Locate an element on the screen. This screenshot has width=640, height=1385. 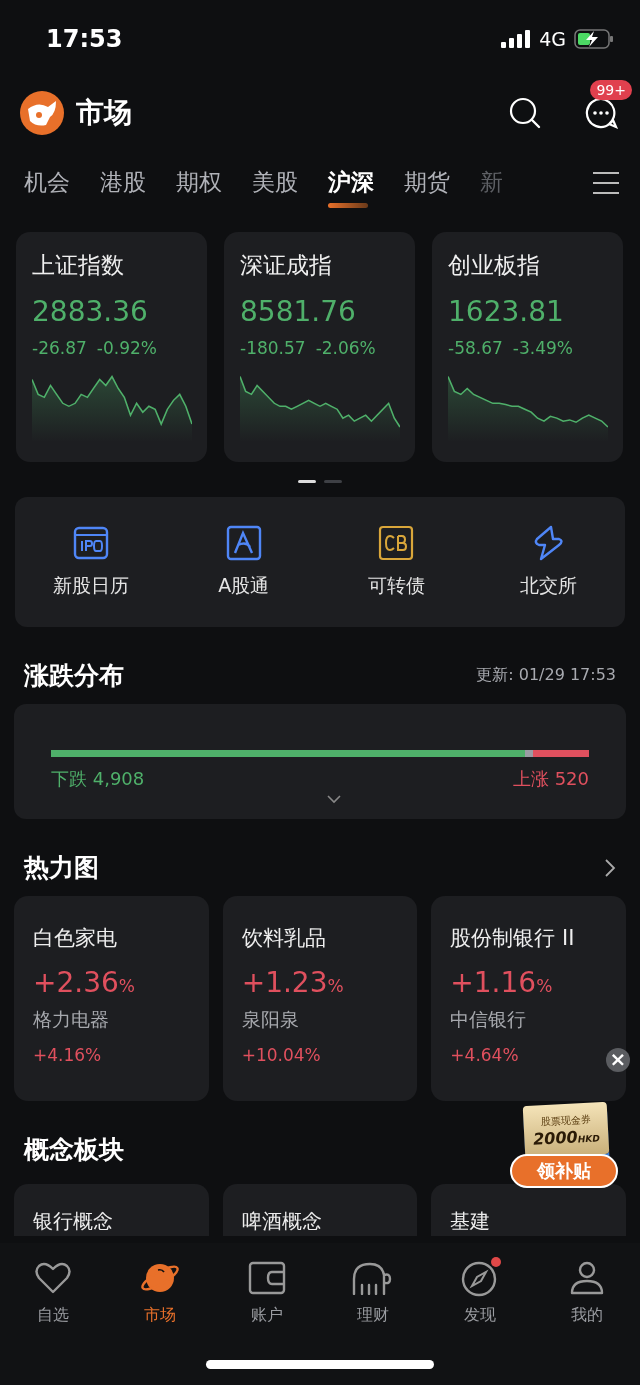
message-badge: 99+ is located at coordinates (611, 90).